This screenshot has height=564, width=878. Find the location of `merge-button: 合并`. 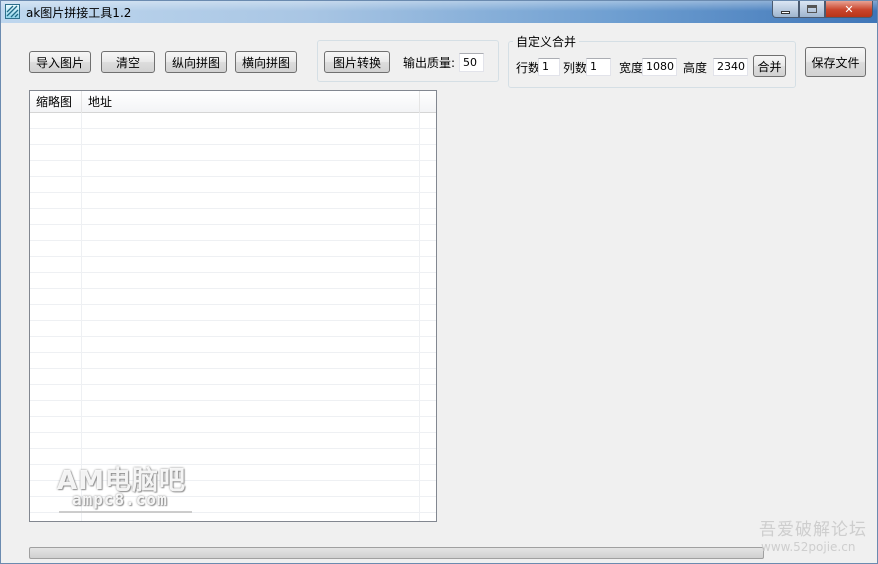

merge-button: 合并 is located at coordinates (769, 66).